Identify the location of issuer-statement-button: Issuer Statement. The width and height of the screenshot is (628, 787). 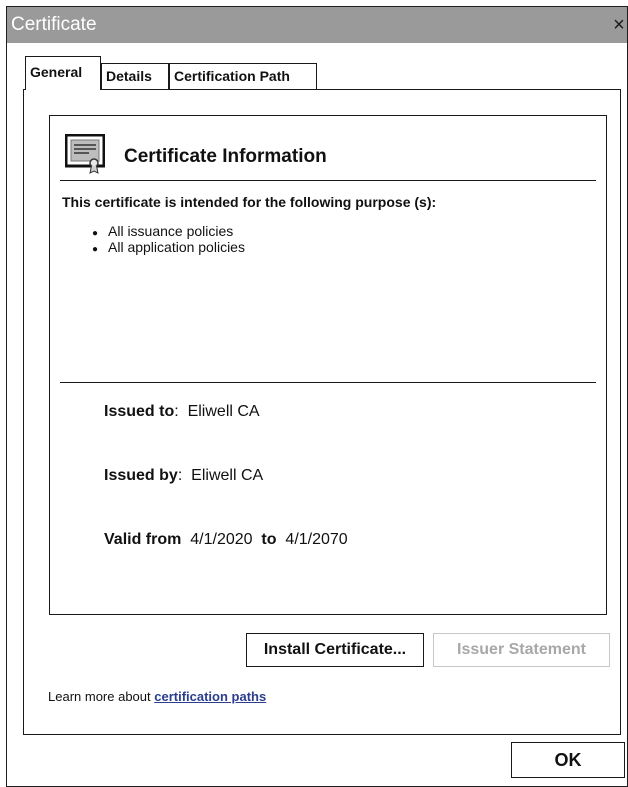
(521, 650).